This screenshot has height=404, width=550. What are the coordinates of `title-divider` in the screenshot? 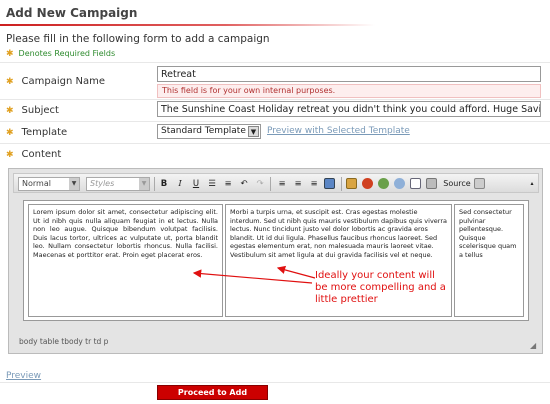 It's located at (187, 25).